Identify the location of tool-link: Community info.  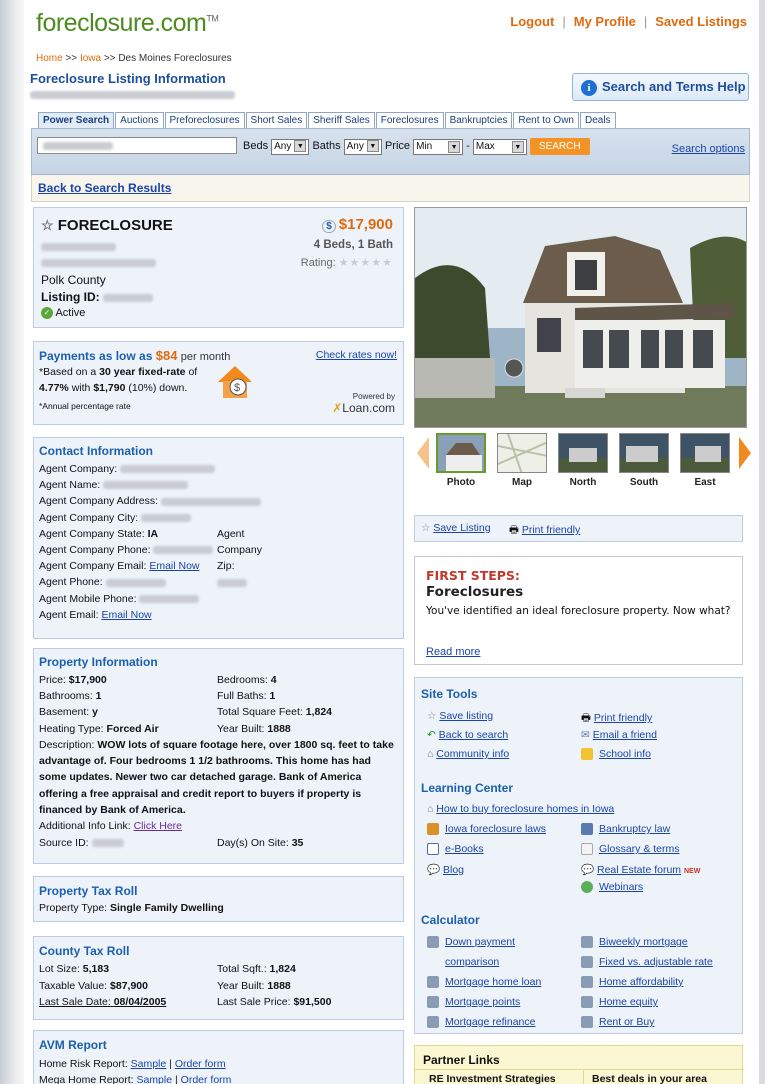
(472, 754).